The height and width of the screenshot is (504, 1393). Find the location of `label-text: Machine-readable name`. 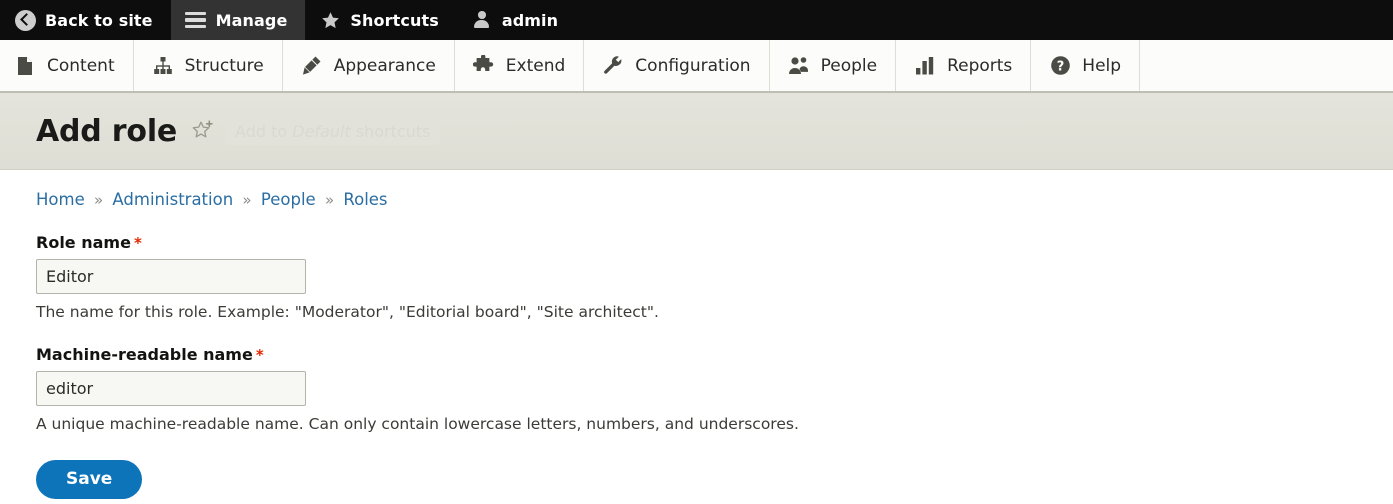

label-text: Machine-readable name is located at coordinates (144, 354).